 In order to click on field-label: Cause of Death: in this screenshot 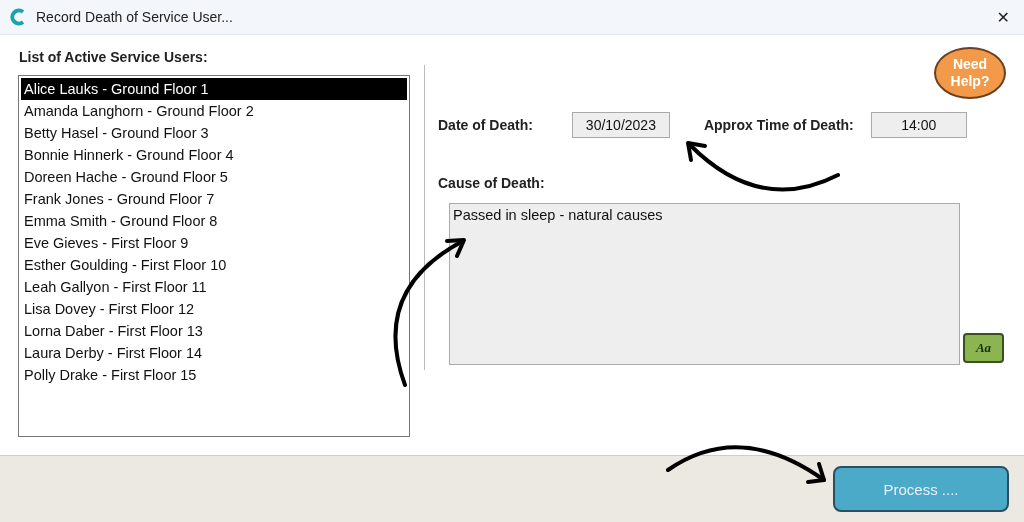, I will do `click(492, 183)`.